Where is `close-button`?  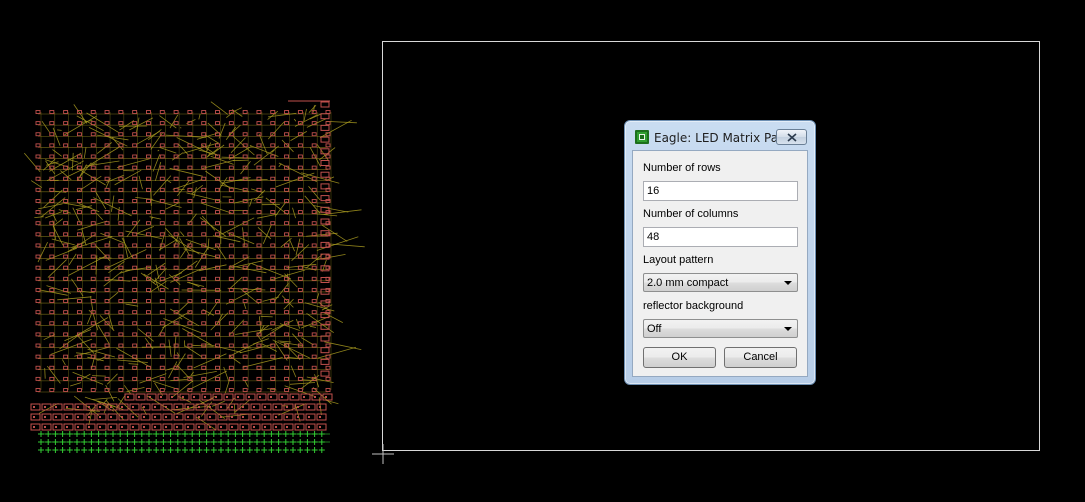
close-button is located at coordinates (791, 137).